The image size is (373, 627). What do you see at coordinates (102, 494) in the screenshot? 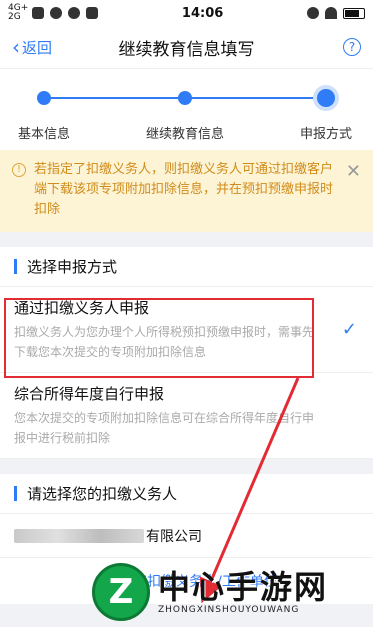
I see `section-title: 请选择您的扣缴义务人` at bounding box center [102, 494].